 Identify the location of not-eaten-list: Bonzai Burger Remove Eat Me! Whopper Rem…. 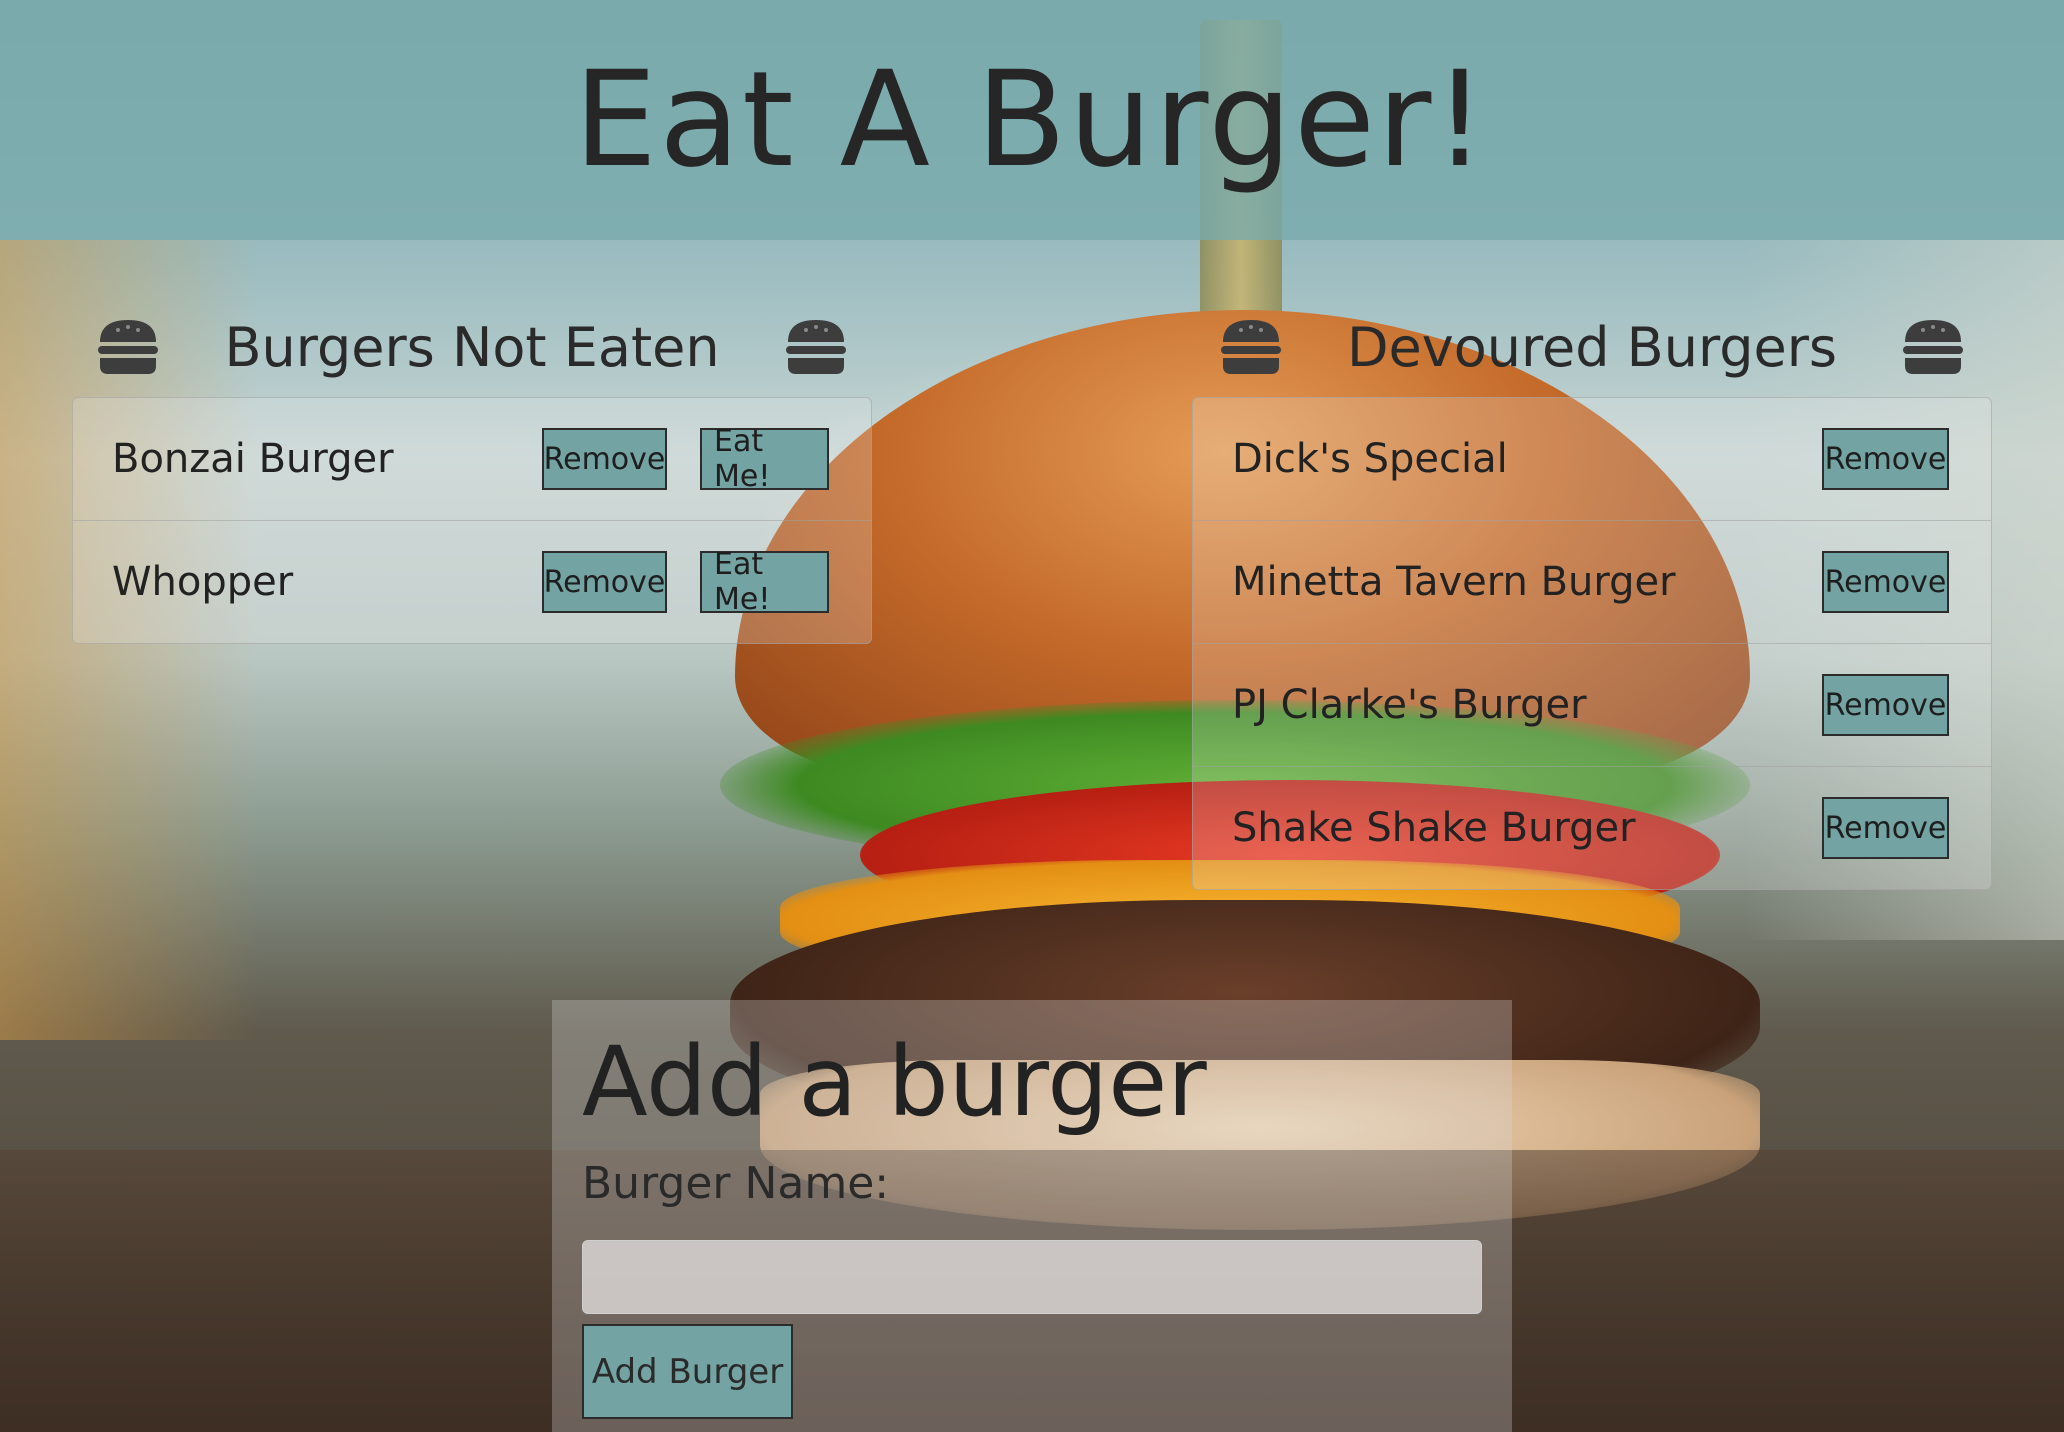
(472, 520).